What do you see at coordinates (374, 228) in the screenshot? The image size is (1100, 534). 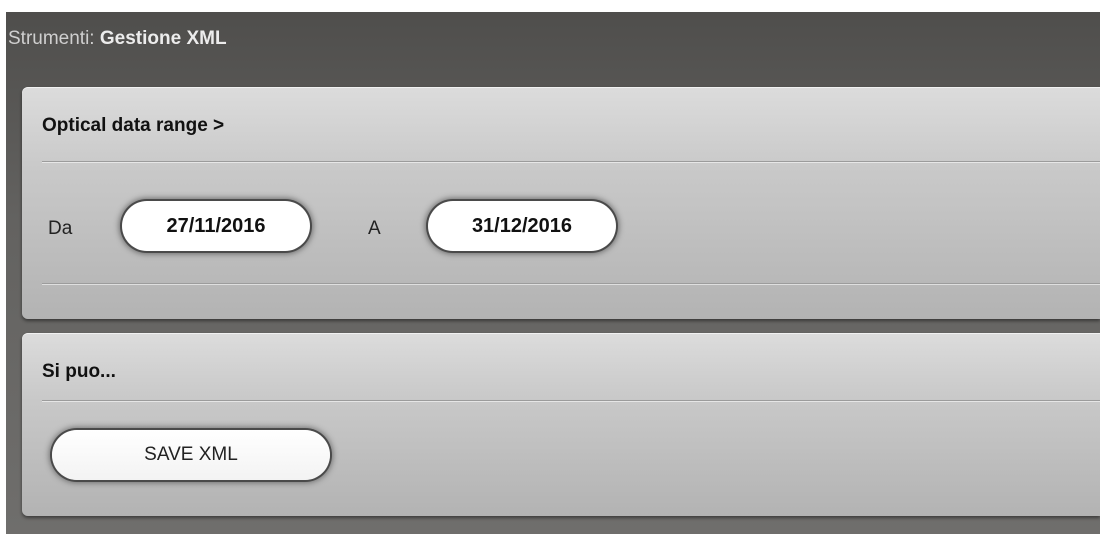 I see `to-date-label: A` at bounding box center [374, 228].